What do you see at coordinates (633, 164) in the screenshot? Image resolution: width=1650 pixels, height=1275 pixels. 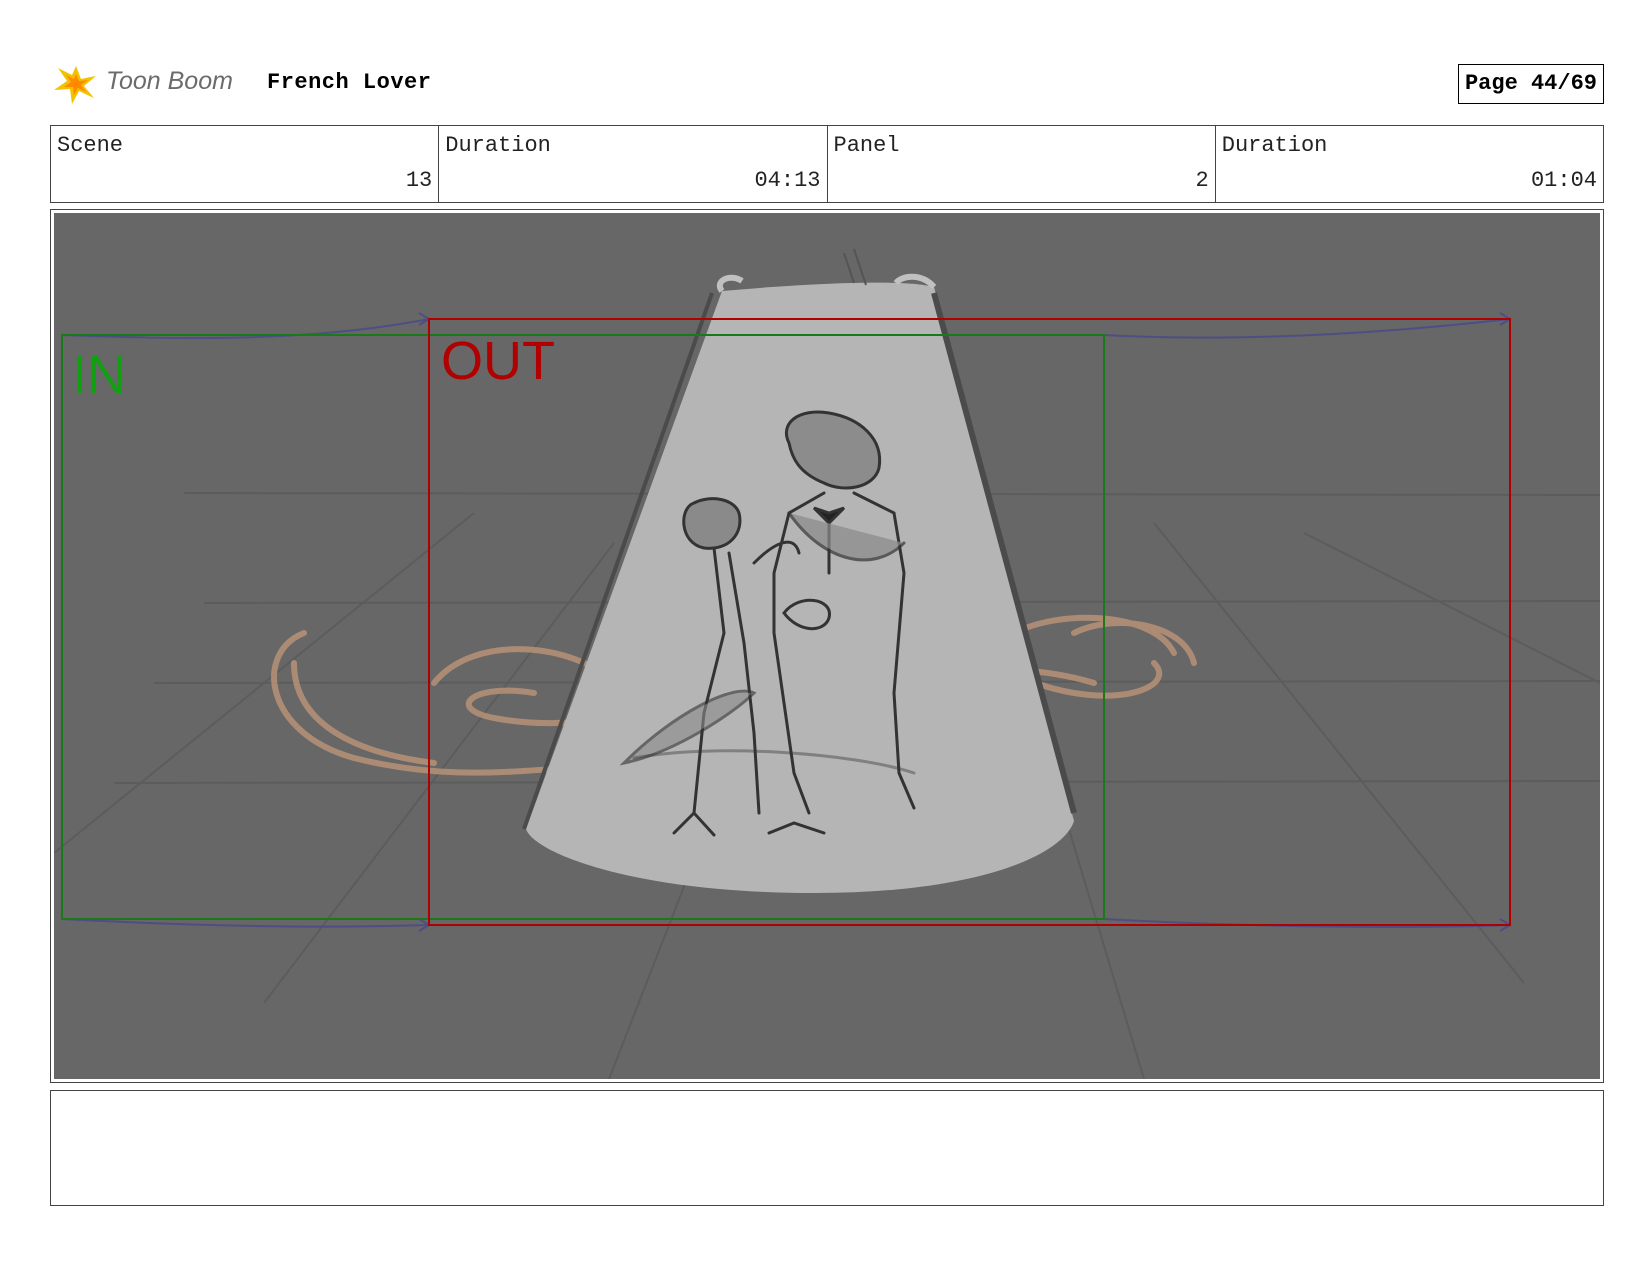 I see `scene-duration-cell: Duration 04:13` at bounding box center [633, 164].